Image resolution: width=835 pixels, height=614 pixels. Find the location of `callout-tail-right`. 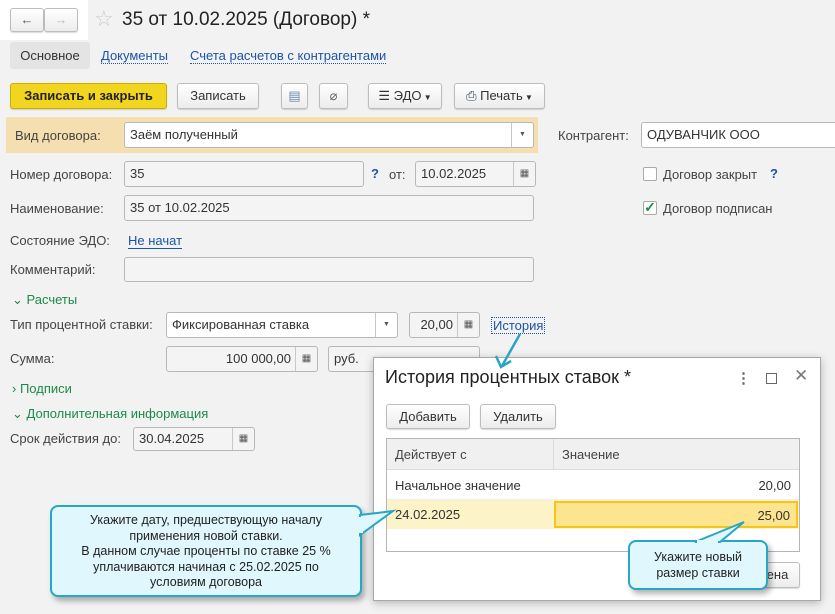

callout-tail-right is located at coordinates (719, 533).